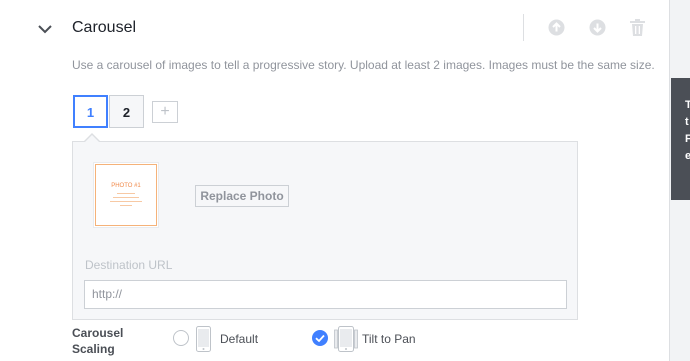 Image resolution: width=690 pixels, height=361 pixels. What do you see at coordinates (242, 196) in the screenshot?
I see `replace-photo-button: Replace Photo` at bounding box center [242, 196].